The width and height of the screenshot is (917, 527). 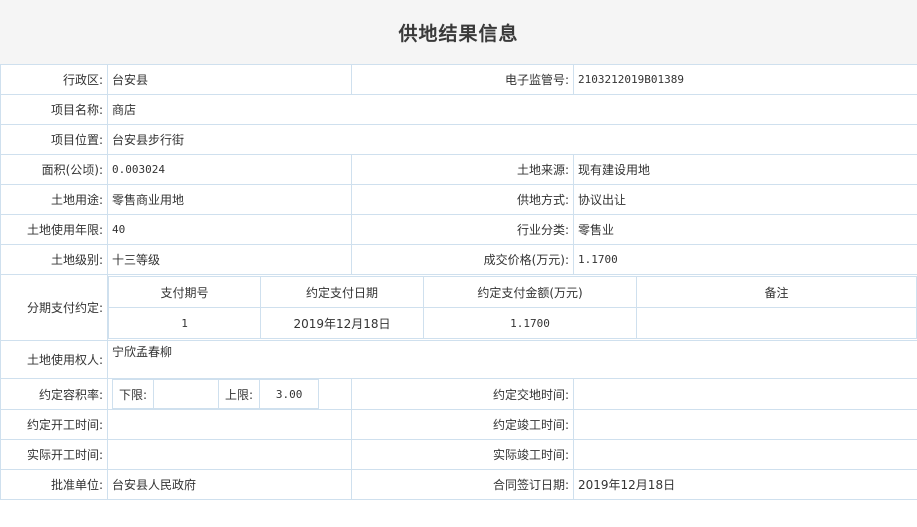 What do you see at coordinates (54, 199) in the screenshot?
I see `land-use-label: 土地用途:` at bounding box center [54, 199].